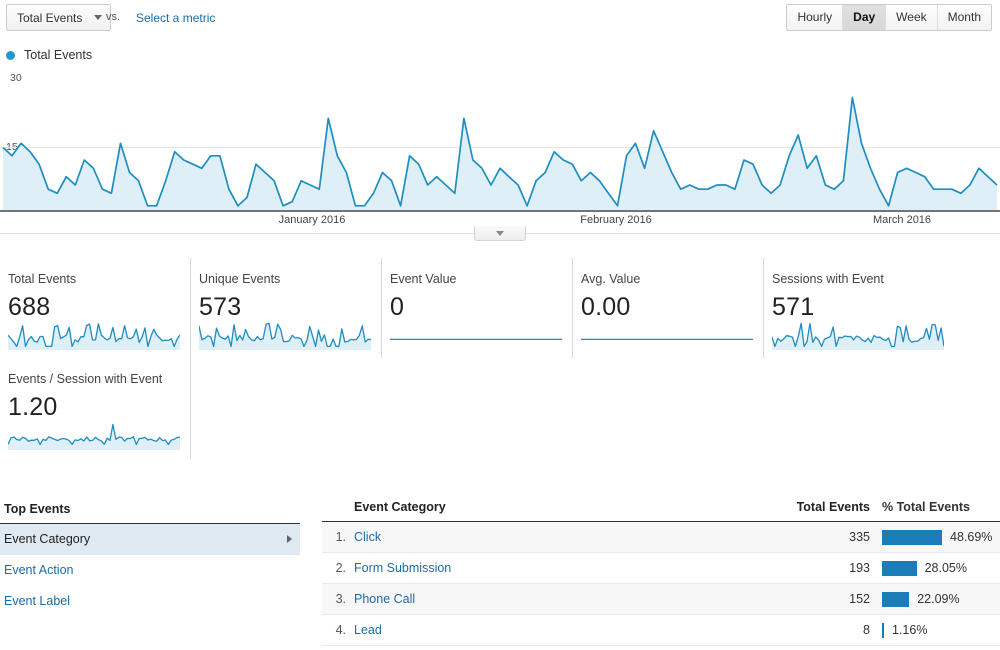 This screenshot has height=650, width=1000. What do you see at coordinates (340, 537) in the screenshot?
I see `row-rank: 1.` at bounding box center [340, 537].